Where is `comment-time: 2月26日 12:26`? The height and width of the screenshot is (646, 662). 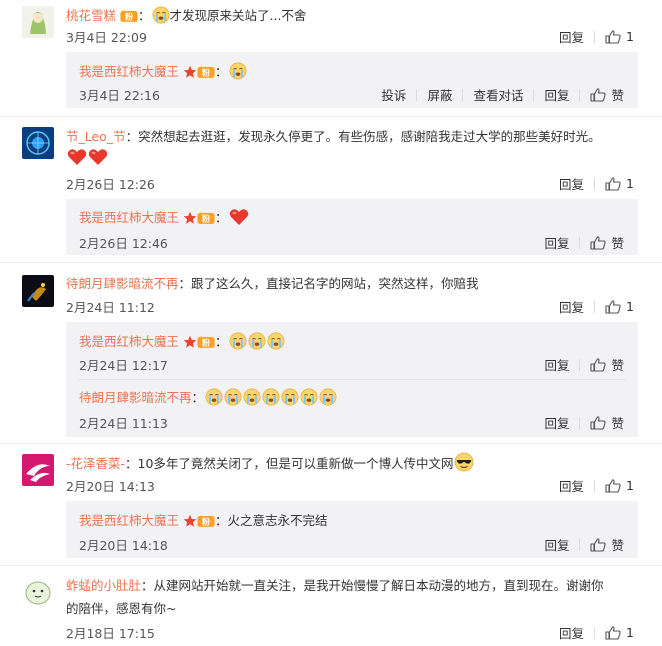
comment-time: 2月26日 12:26 is located at coordinates (110, 184).